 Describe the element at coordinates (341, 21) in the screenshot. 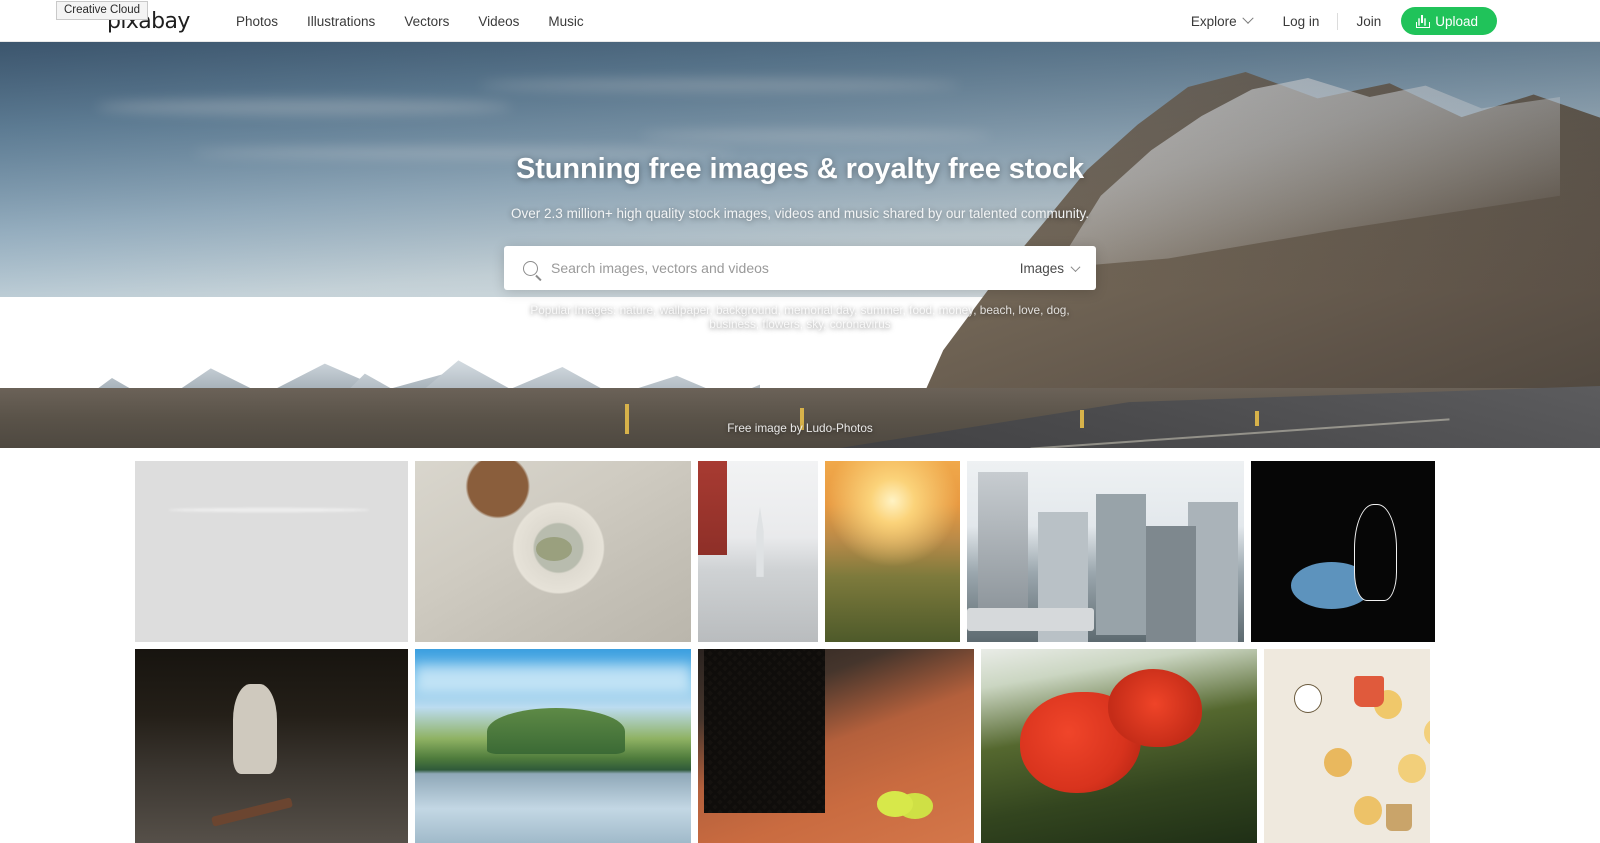

I see `nav-item-illustrations: Illustrations` at that location.